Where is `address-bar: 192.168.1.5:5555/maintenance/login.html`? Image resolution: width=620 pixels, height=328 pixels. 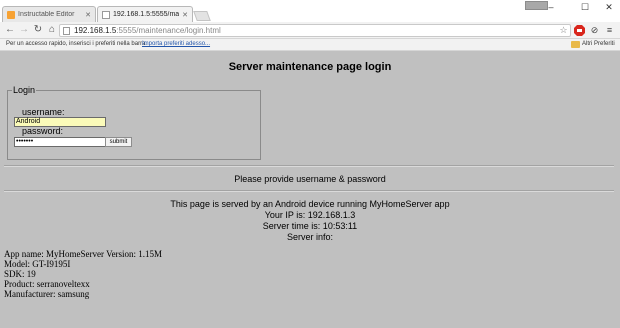 address-bar: 192.168.1.5:5555/maintenance/login.html is located at coordinates (315, 30).